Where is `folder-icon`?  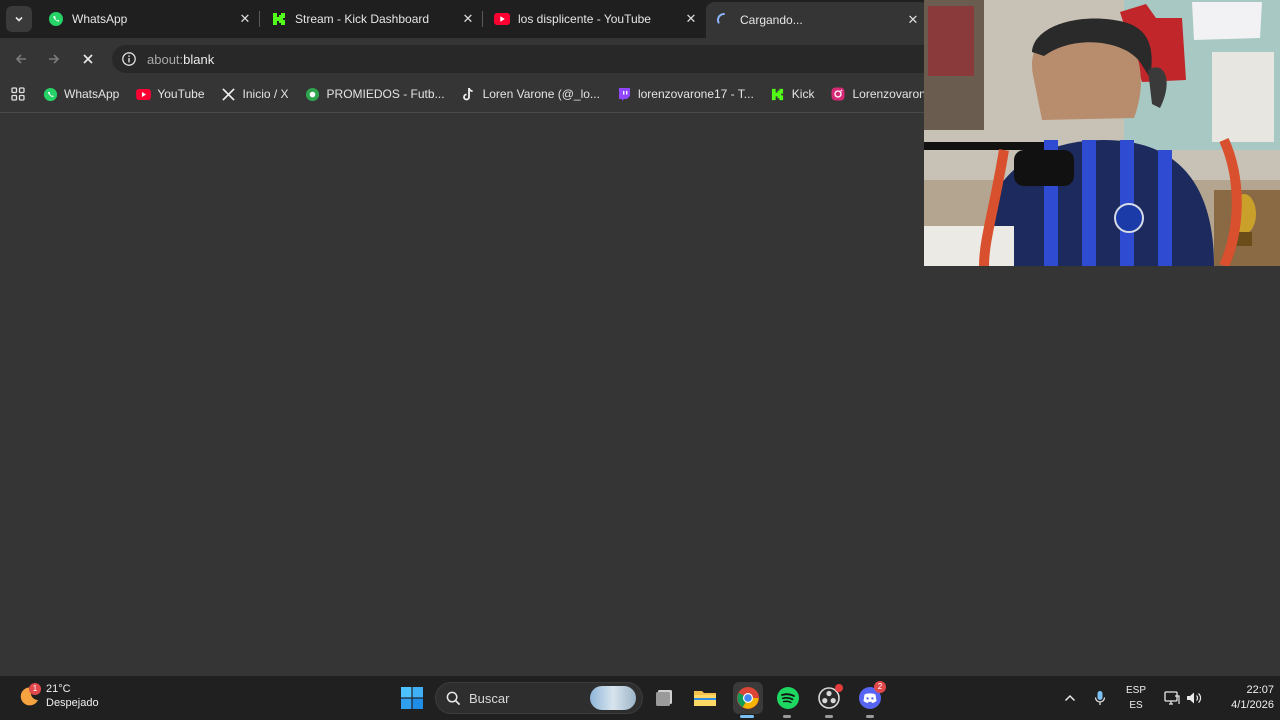
folder-icon is located at coordinates (705, 698).